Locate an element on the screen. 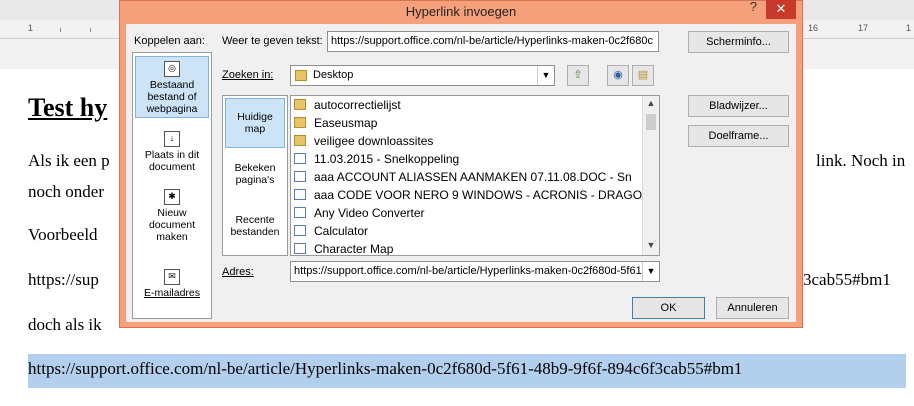 This screenshot has height=406, width=914. folder-up-icon: ⇧ is located at coordinates (578, 75).